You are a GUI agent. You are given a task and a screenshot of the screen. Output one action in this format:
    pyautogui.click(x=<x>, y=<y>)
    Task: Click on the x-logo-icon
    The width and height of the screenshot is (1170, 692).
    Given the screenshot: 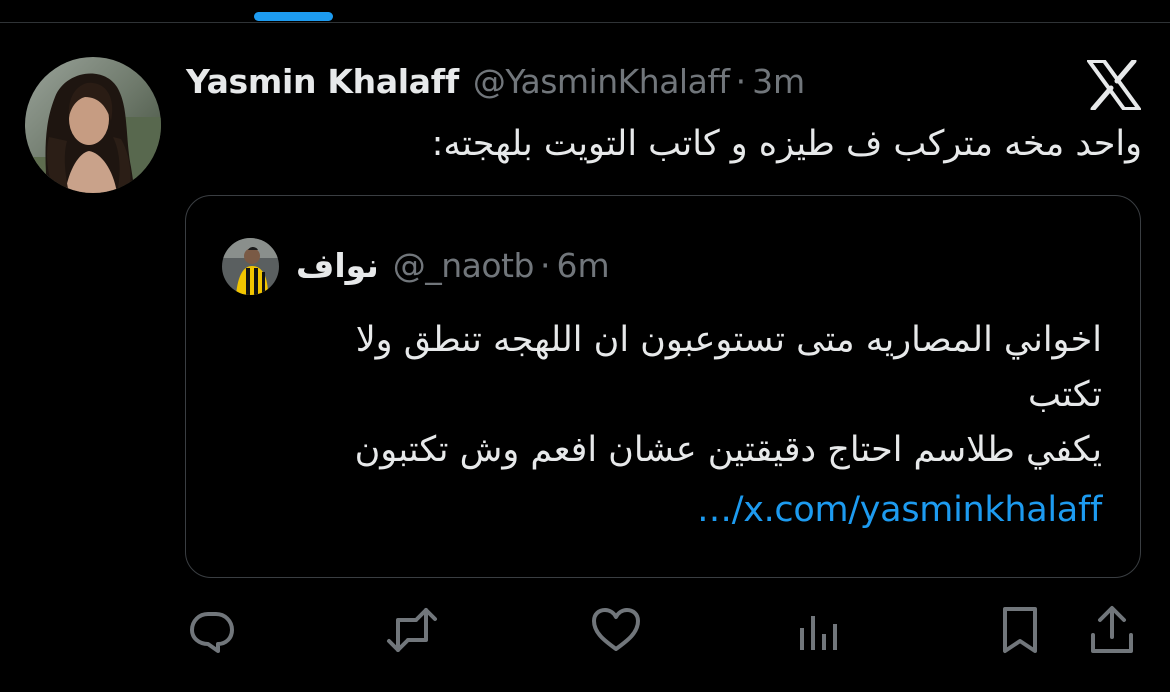 What is the action you would take?
    pyautogui.click(x=1114, y=85)
    